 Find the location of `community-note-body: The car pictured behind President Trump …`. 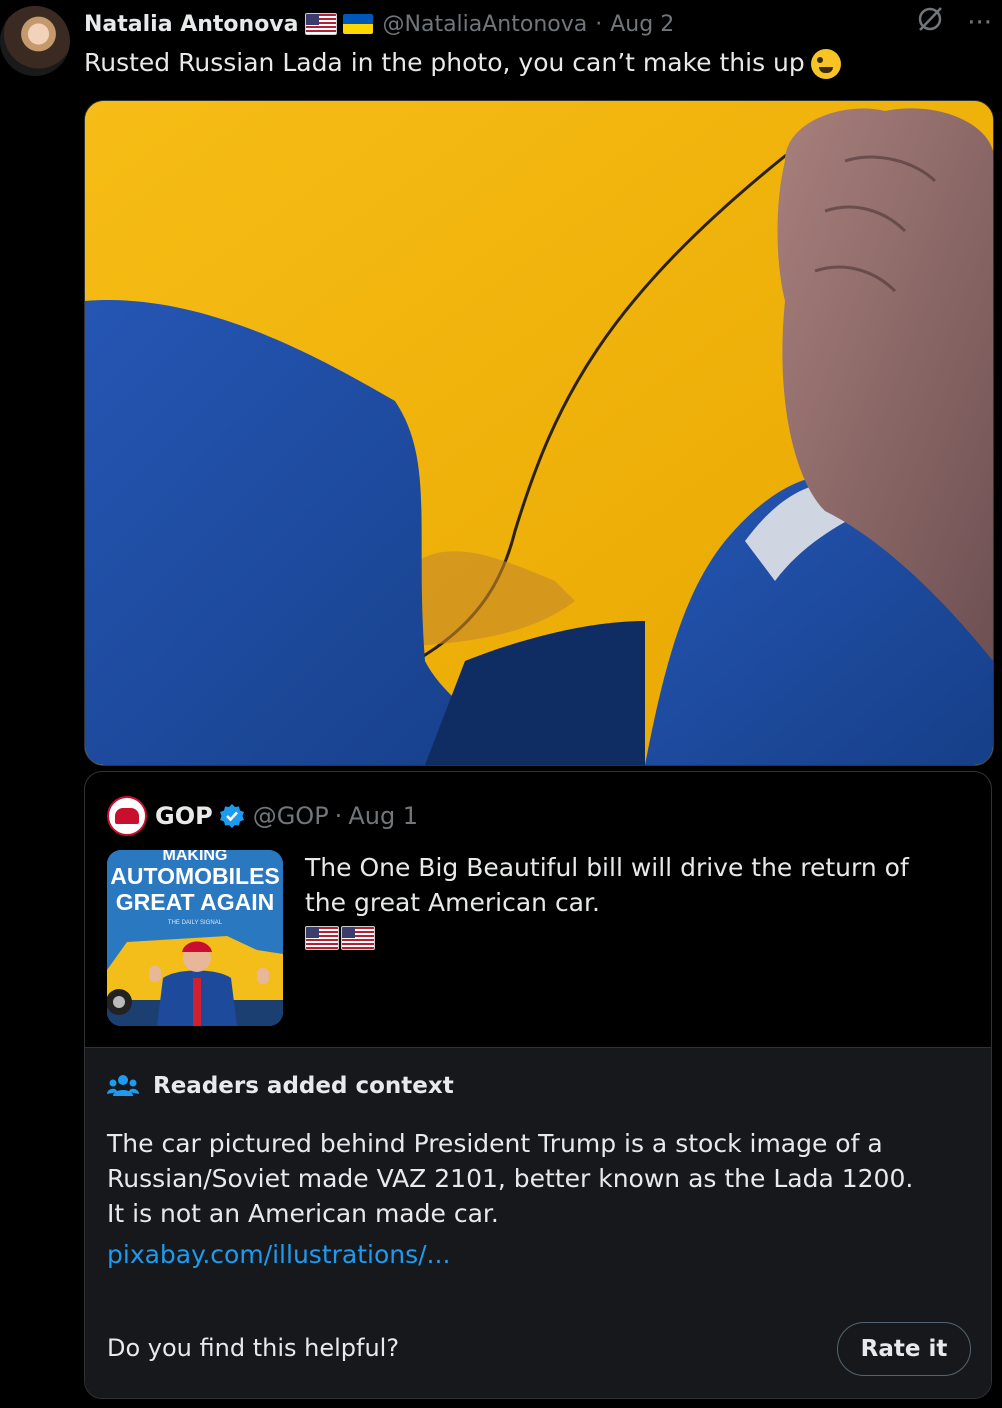

community-note-body: The car pictured behind President Trump … is located at coordinates (532, 1178).